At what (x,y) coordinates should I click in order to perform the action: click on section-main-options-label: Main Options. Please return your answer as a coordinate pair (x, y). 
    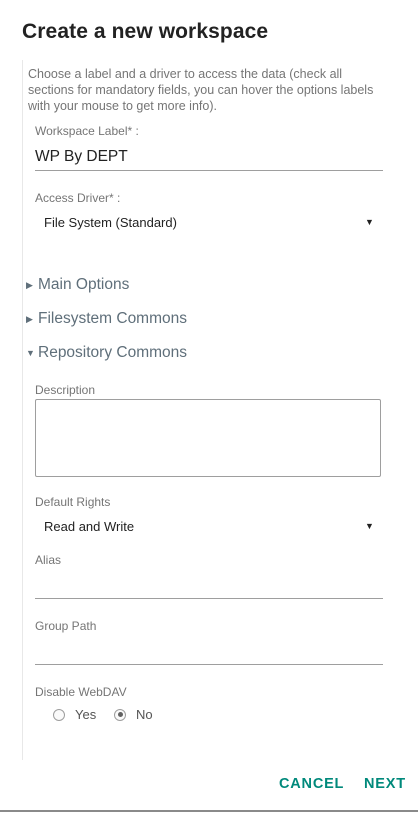
    Looking at the image, I should click on (84, 284).